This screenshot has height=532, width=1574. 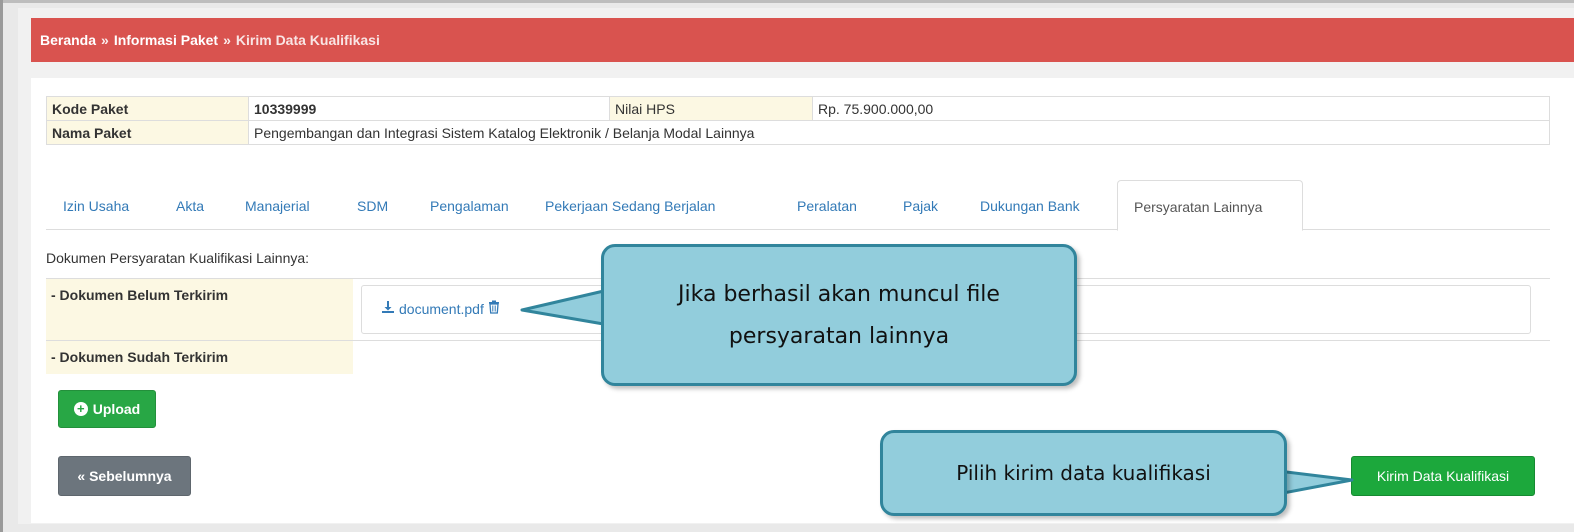 I want to click on tab-manajerial: Manajerial, so click(x=277, y=205).